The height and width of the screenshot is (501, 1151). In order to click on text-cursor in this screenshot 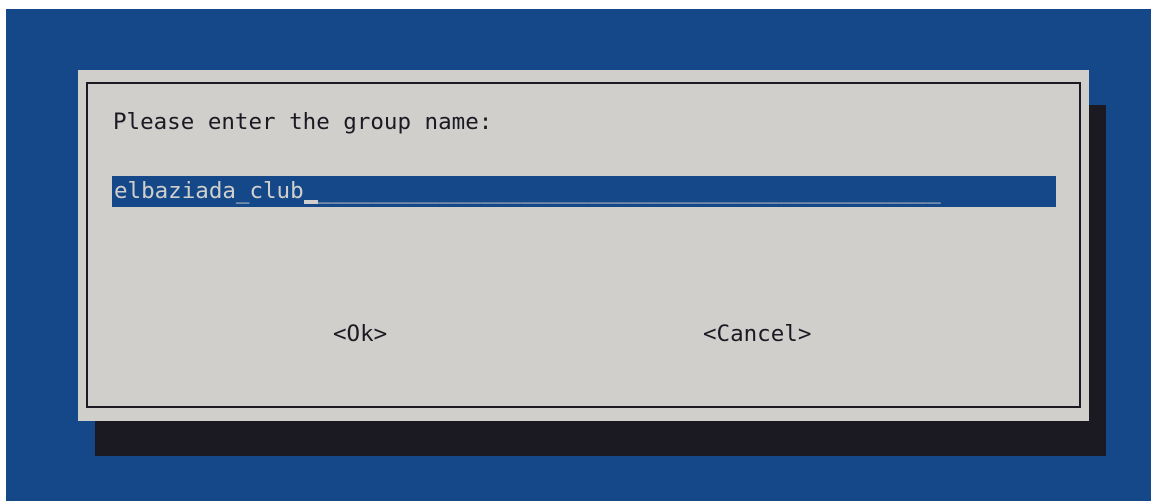, I will do `click(310, 202)`.